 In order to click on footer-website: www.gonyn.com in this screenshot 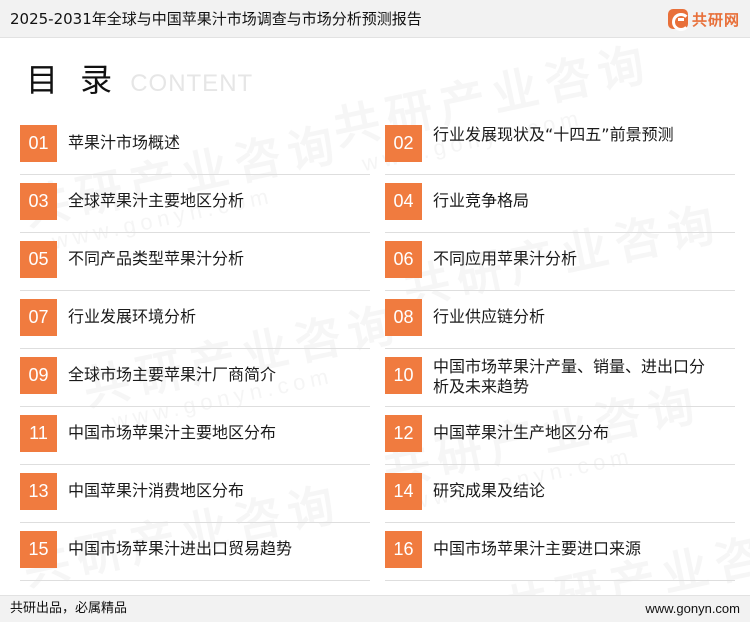, I will do `click(692, 608)`.